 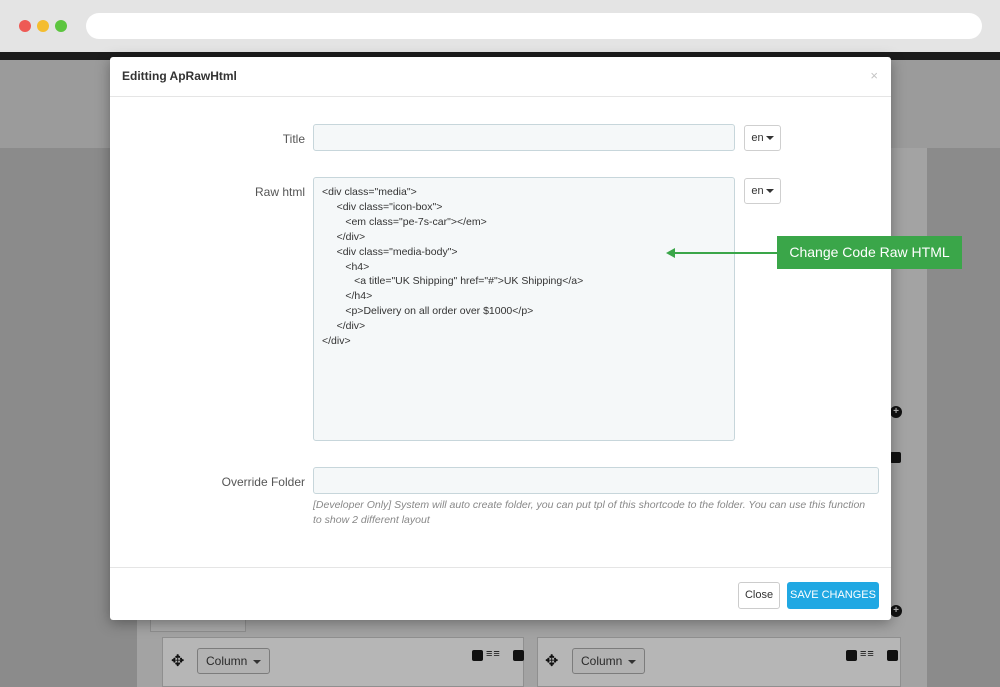 I want to click on raw-html-language-dropdown: en, so click(x=762, y=191).